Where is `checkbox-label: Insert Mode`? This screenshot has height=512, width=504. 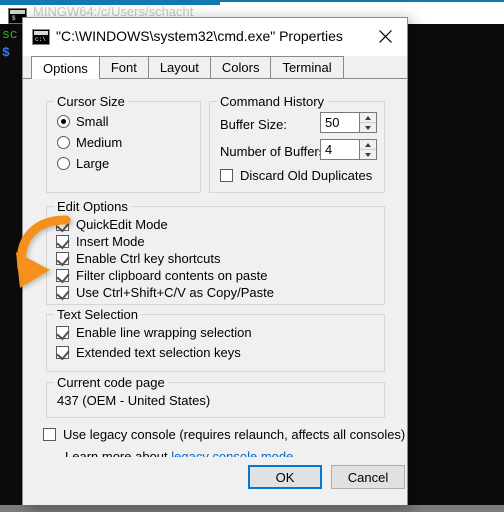
checkbox-label: Insert Mode is located at coordinates (110, 241).